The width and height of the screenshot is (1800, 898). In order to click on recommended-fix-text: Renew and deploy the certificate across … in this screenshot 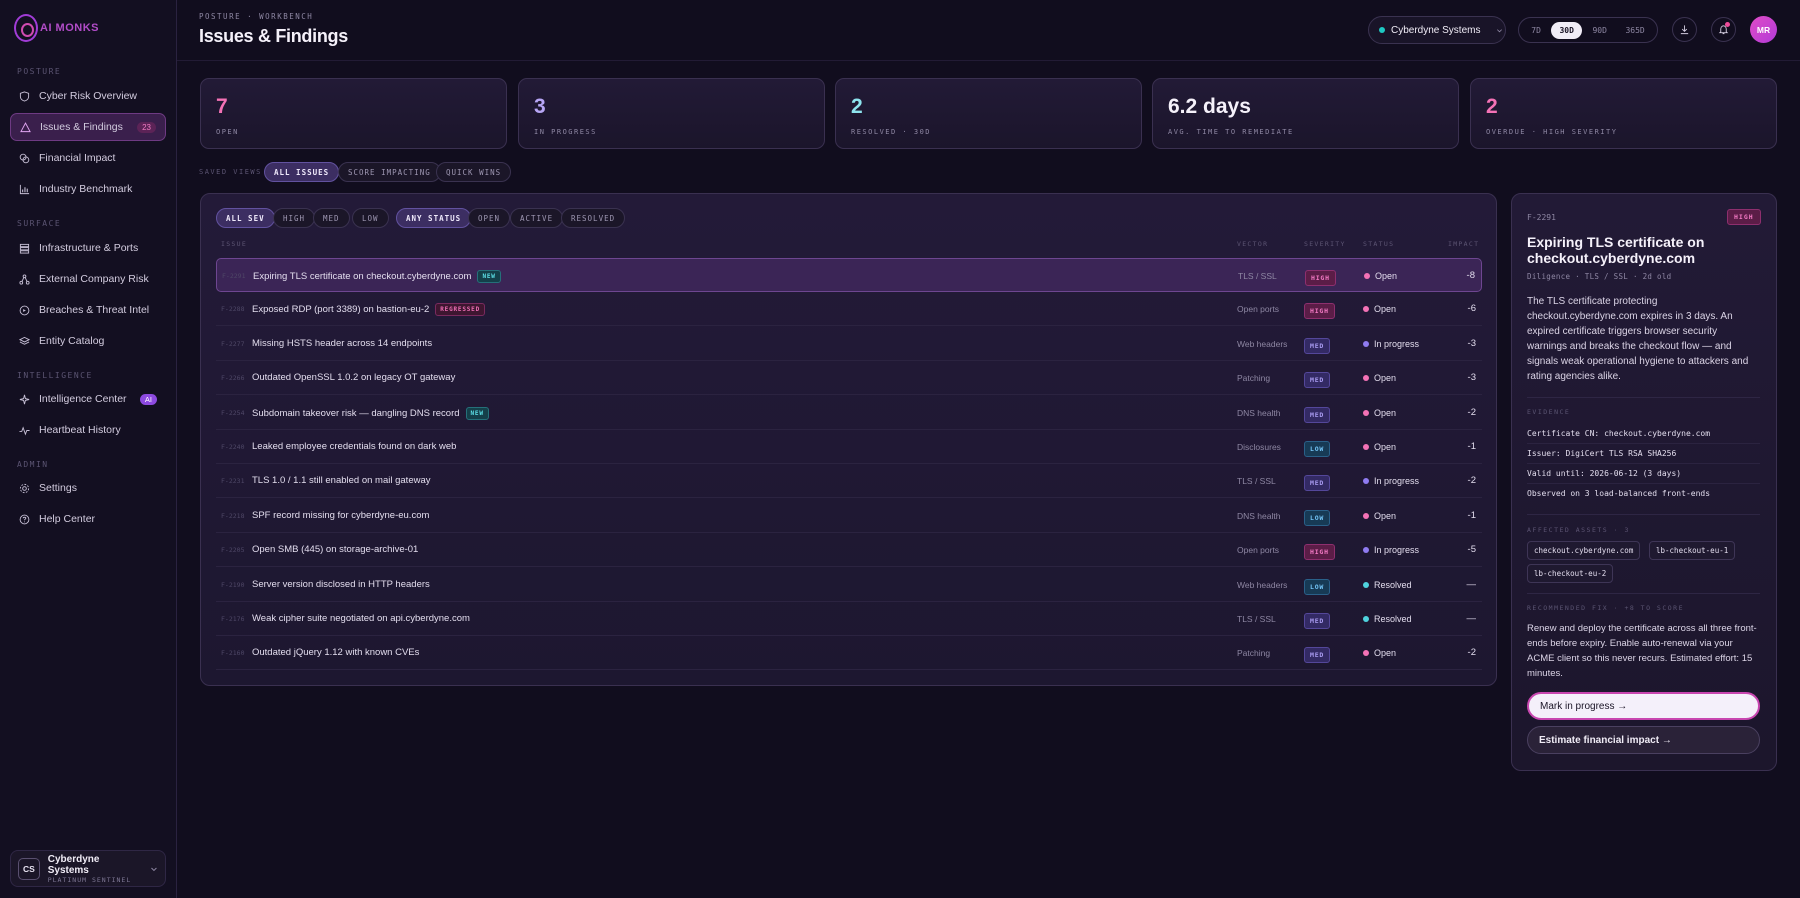, I will do `click(1642, 651)`.